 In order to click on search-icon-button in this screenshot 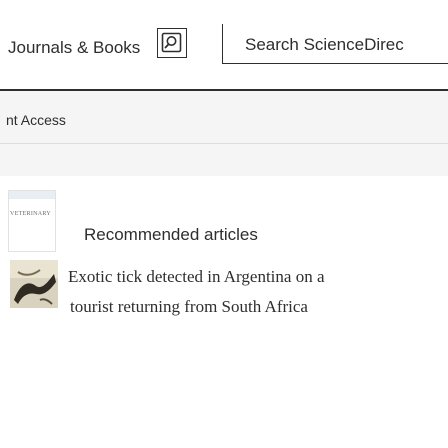, I will do `click(172, 43)`.